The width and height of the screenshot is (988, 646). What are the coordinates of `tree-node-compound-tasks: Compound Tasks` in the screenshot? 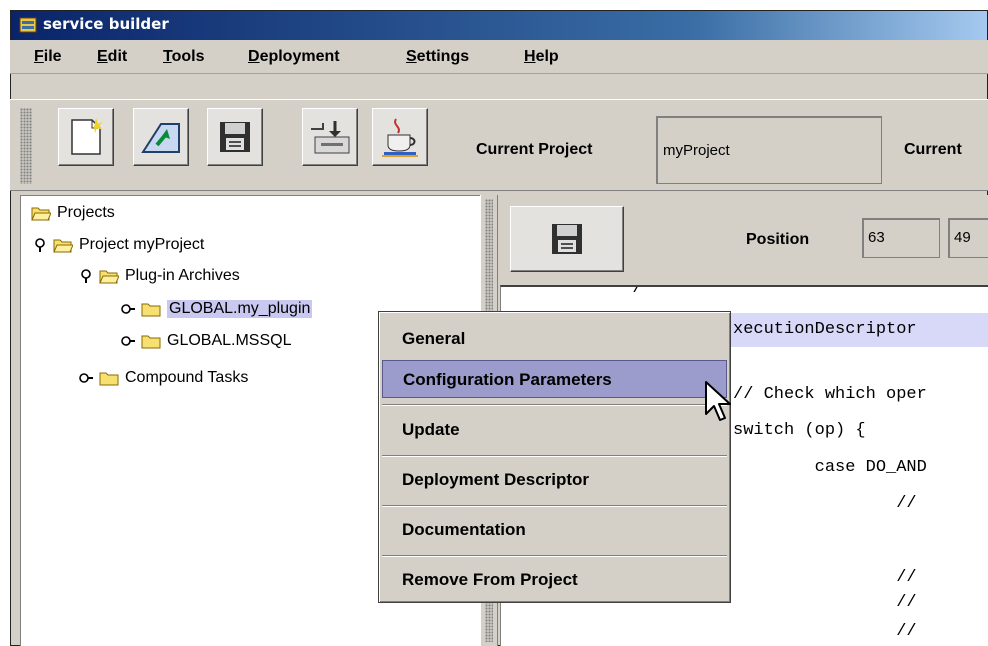 It's located at (163, 378).